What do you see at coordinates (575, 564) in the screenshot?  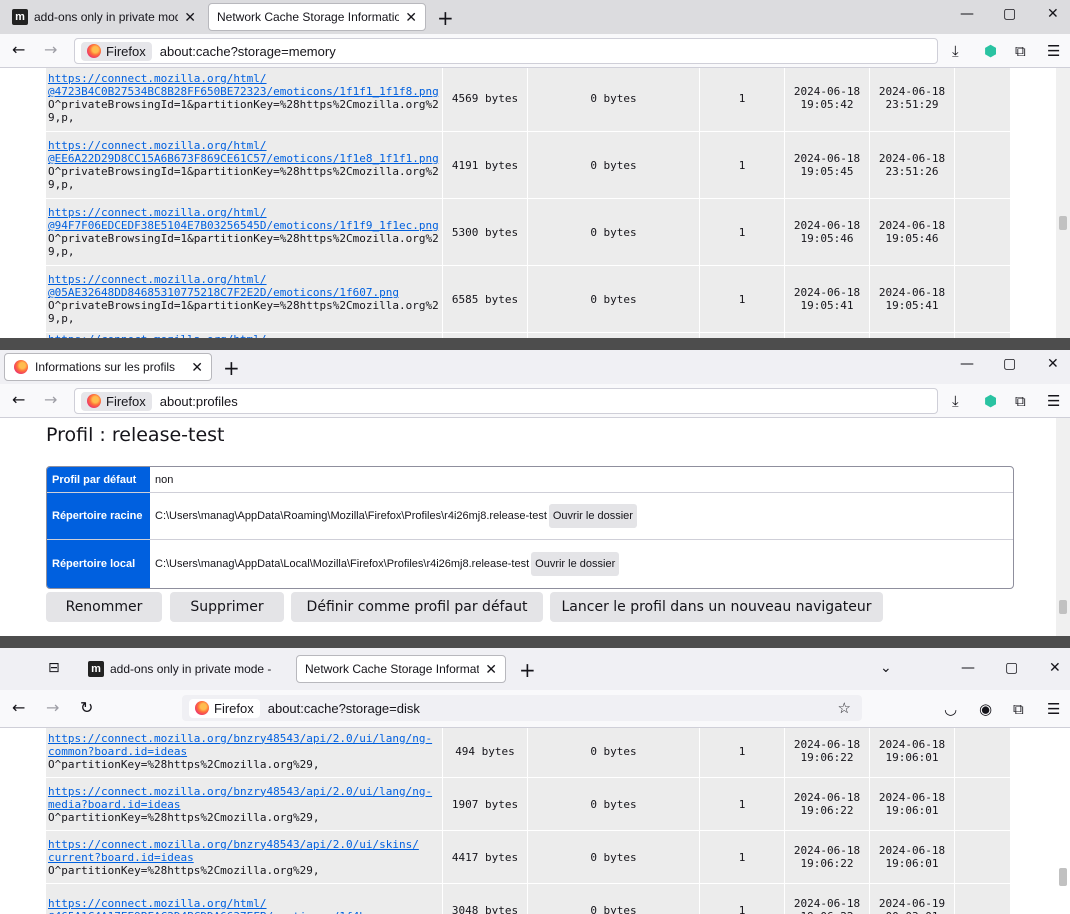 I see `open-local-folder-button: Ouvrir le dossier` at bounding box center [575, 564].